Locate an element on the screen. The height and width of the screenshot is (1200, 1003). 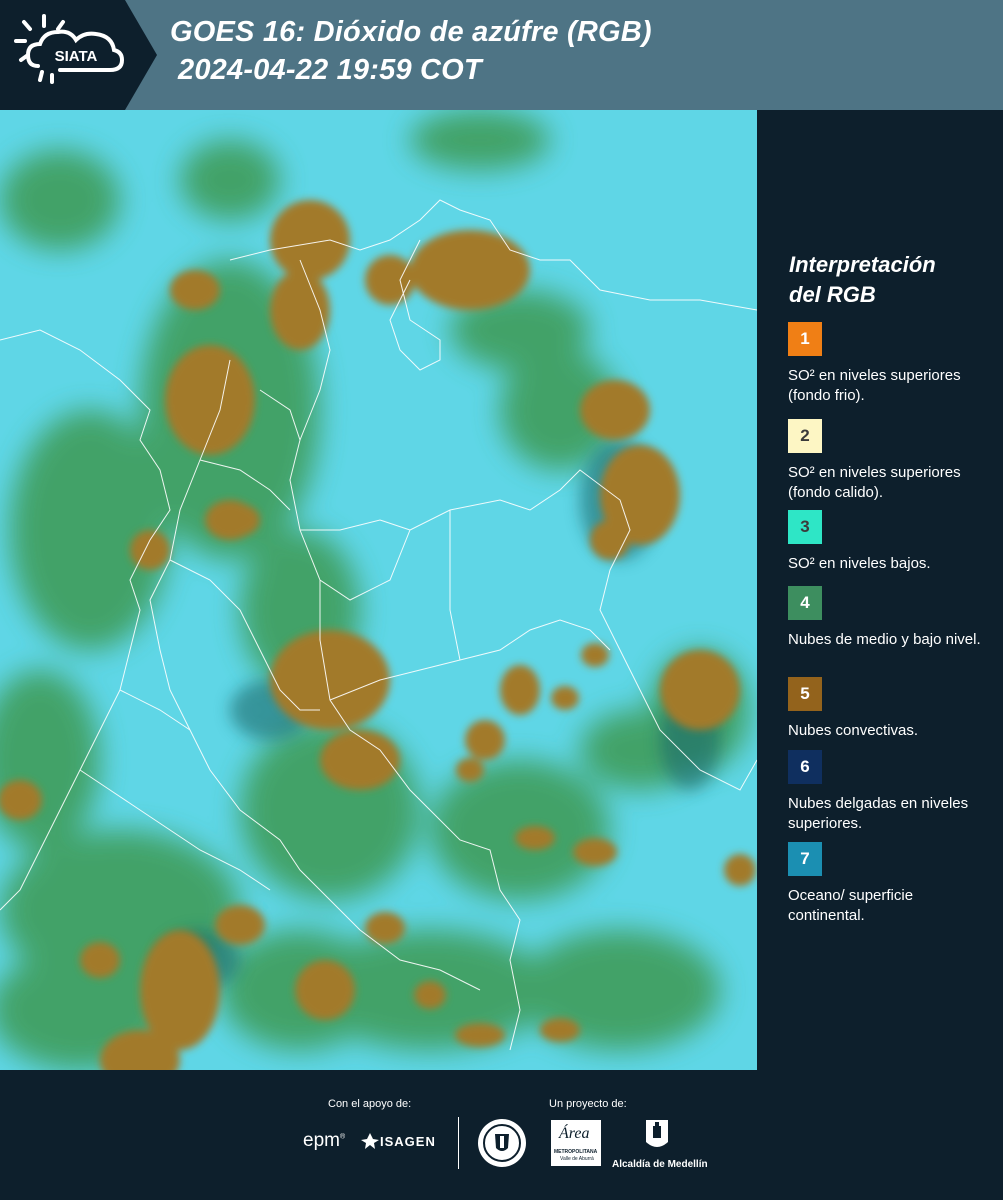
legend-item-4: 4 Nubes de medio y bajo nivel. is located at coordinates (888, 618).